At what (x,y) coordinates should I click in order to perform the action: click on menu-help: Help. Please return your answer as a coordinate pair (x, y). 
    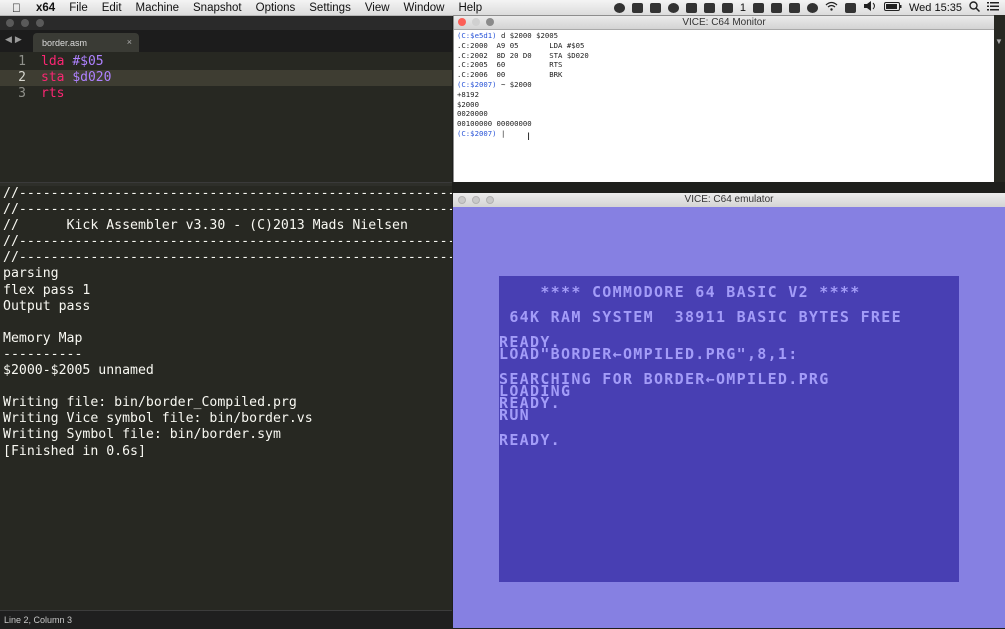
    Looking at the image, I should click on (470, 8).